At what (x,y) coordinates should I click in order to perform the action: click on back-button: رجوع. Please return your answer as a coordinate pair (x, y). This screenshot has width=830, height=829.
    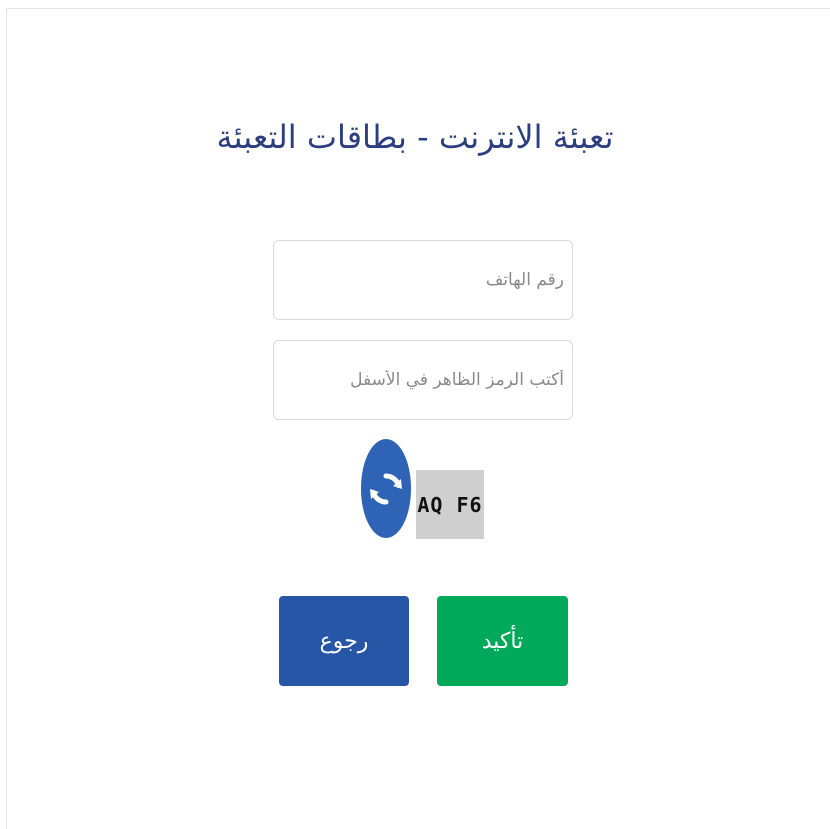
    Looking at the image, I should click on (344, 641).